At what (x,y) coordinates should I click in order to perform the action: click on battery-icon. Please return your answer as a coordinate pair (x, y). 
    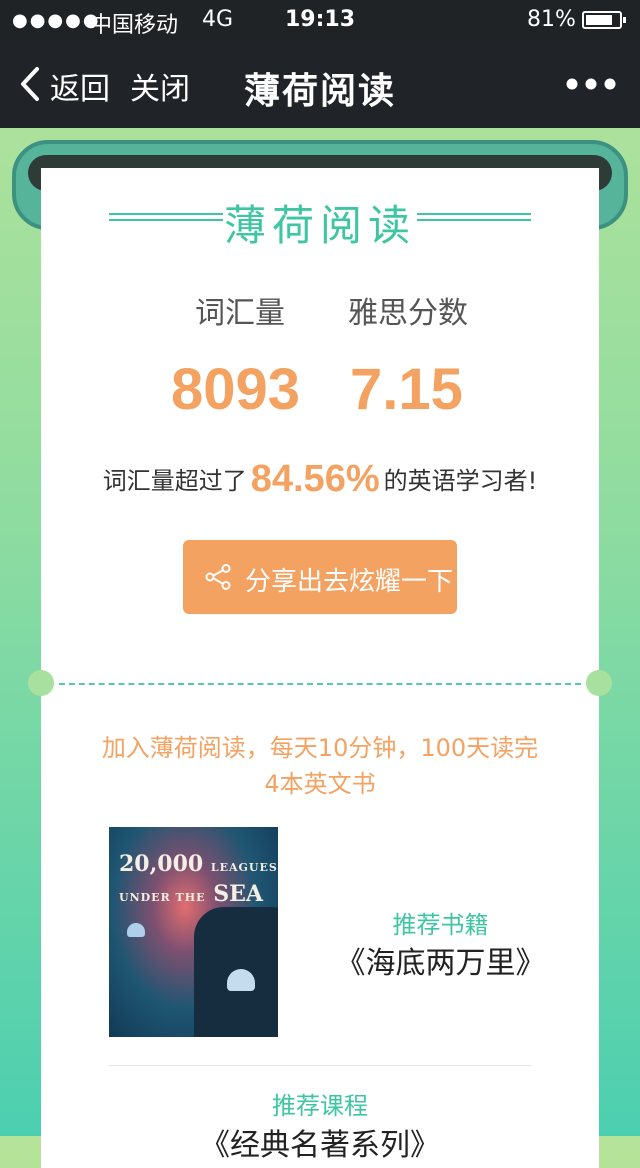
    Looking at the image, I should click on (604, 20).